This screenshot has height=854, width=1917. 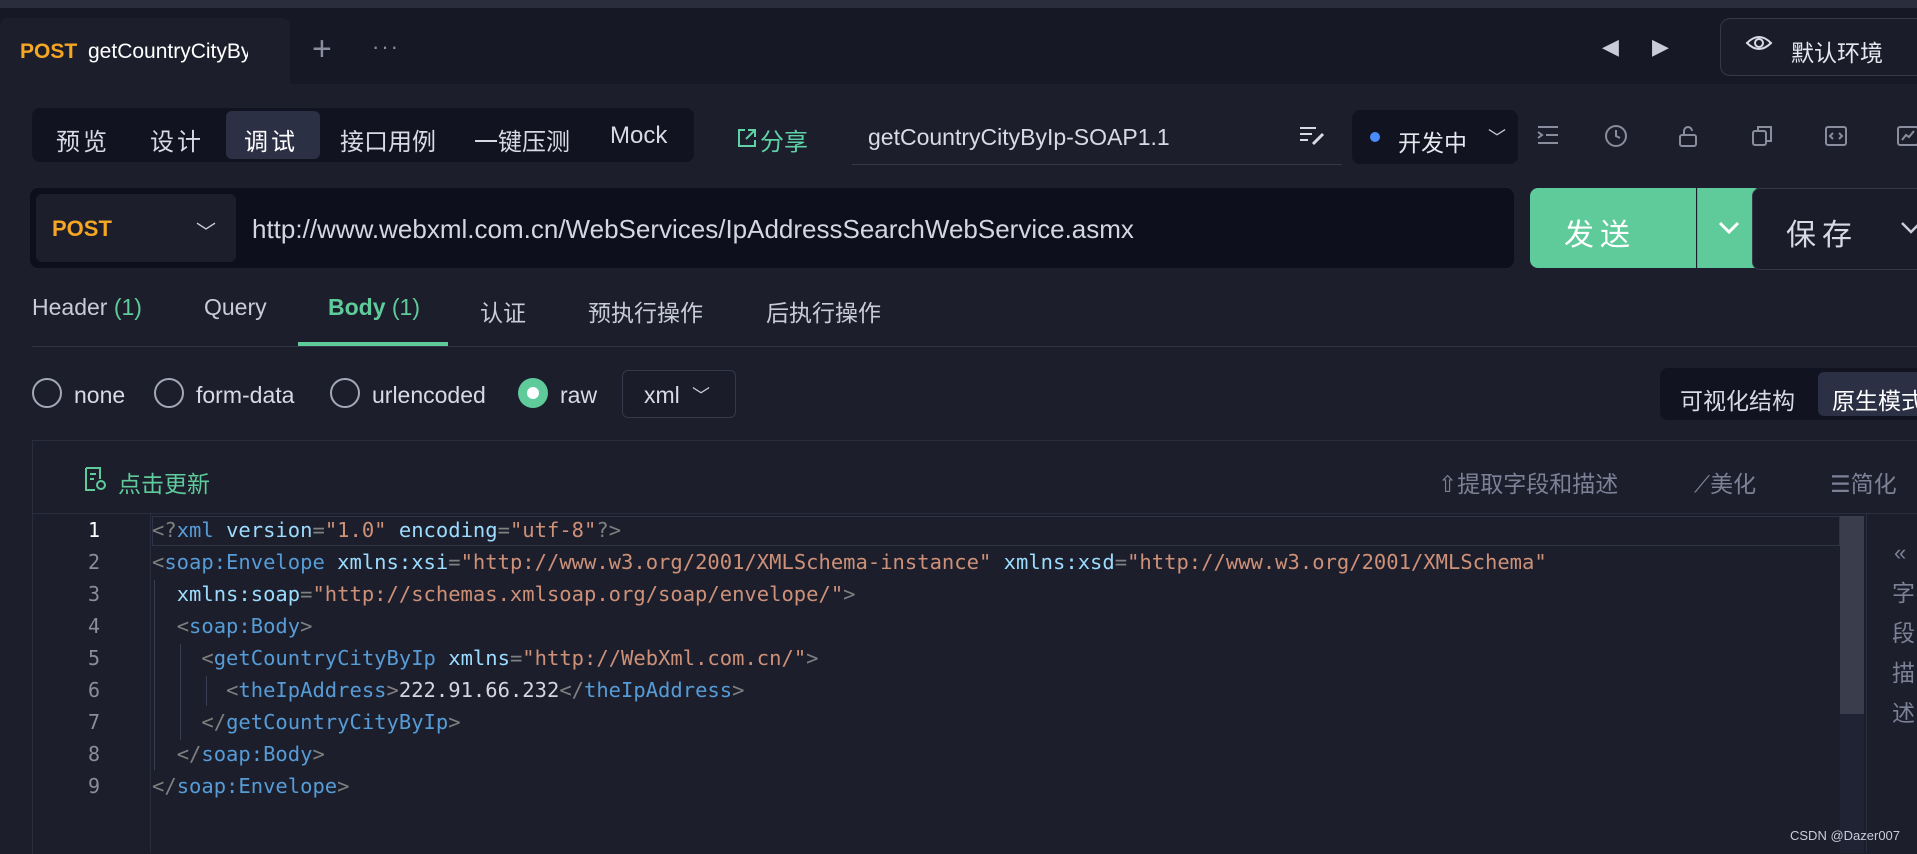 What do you see at coordinates (1375, 137) in the screenshot?
I see `status-dot` at bounding box center [1375, 137].